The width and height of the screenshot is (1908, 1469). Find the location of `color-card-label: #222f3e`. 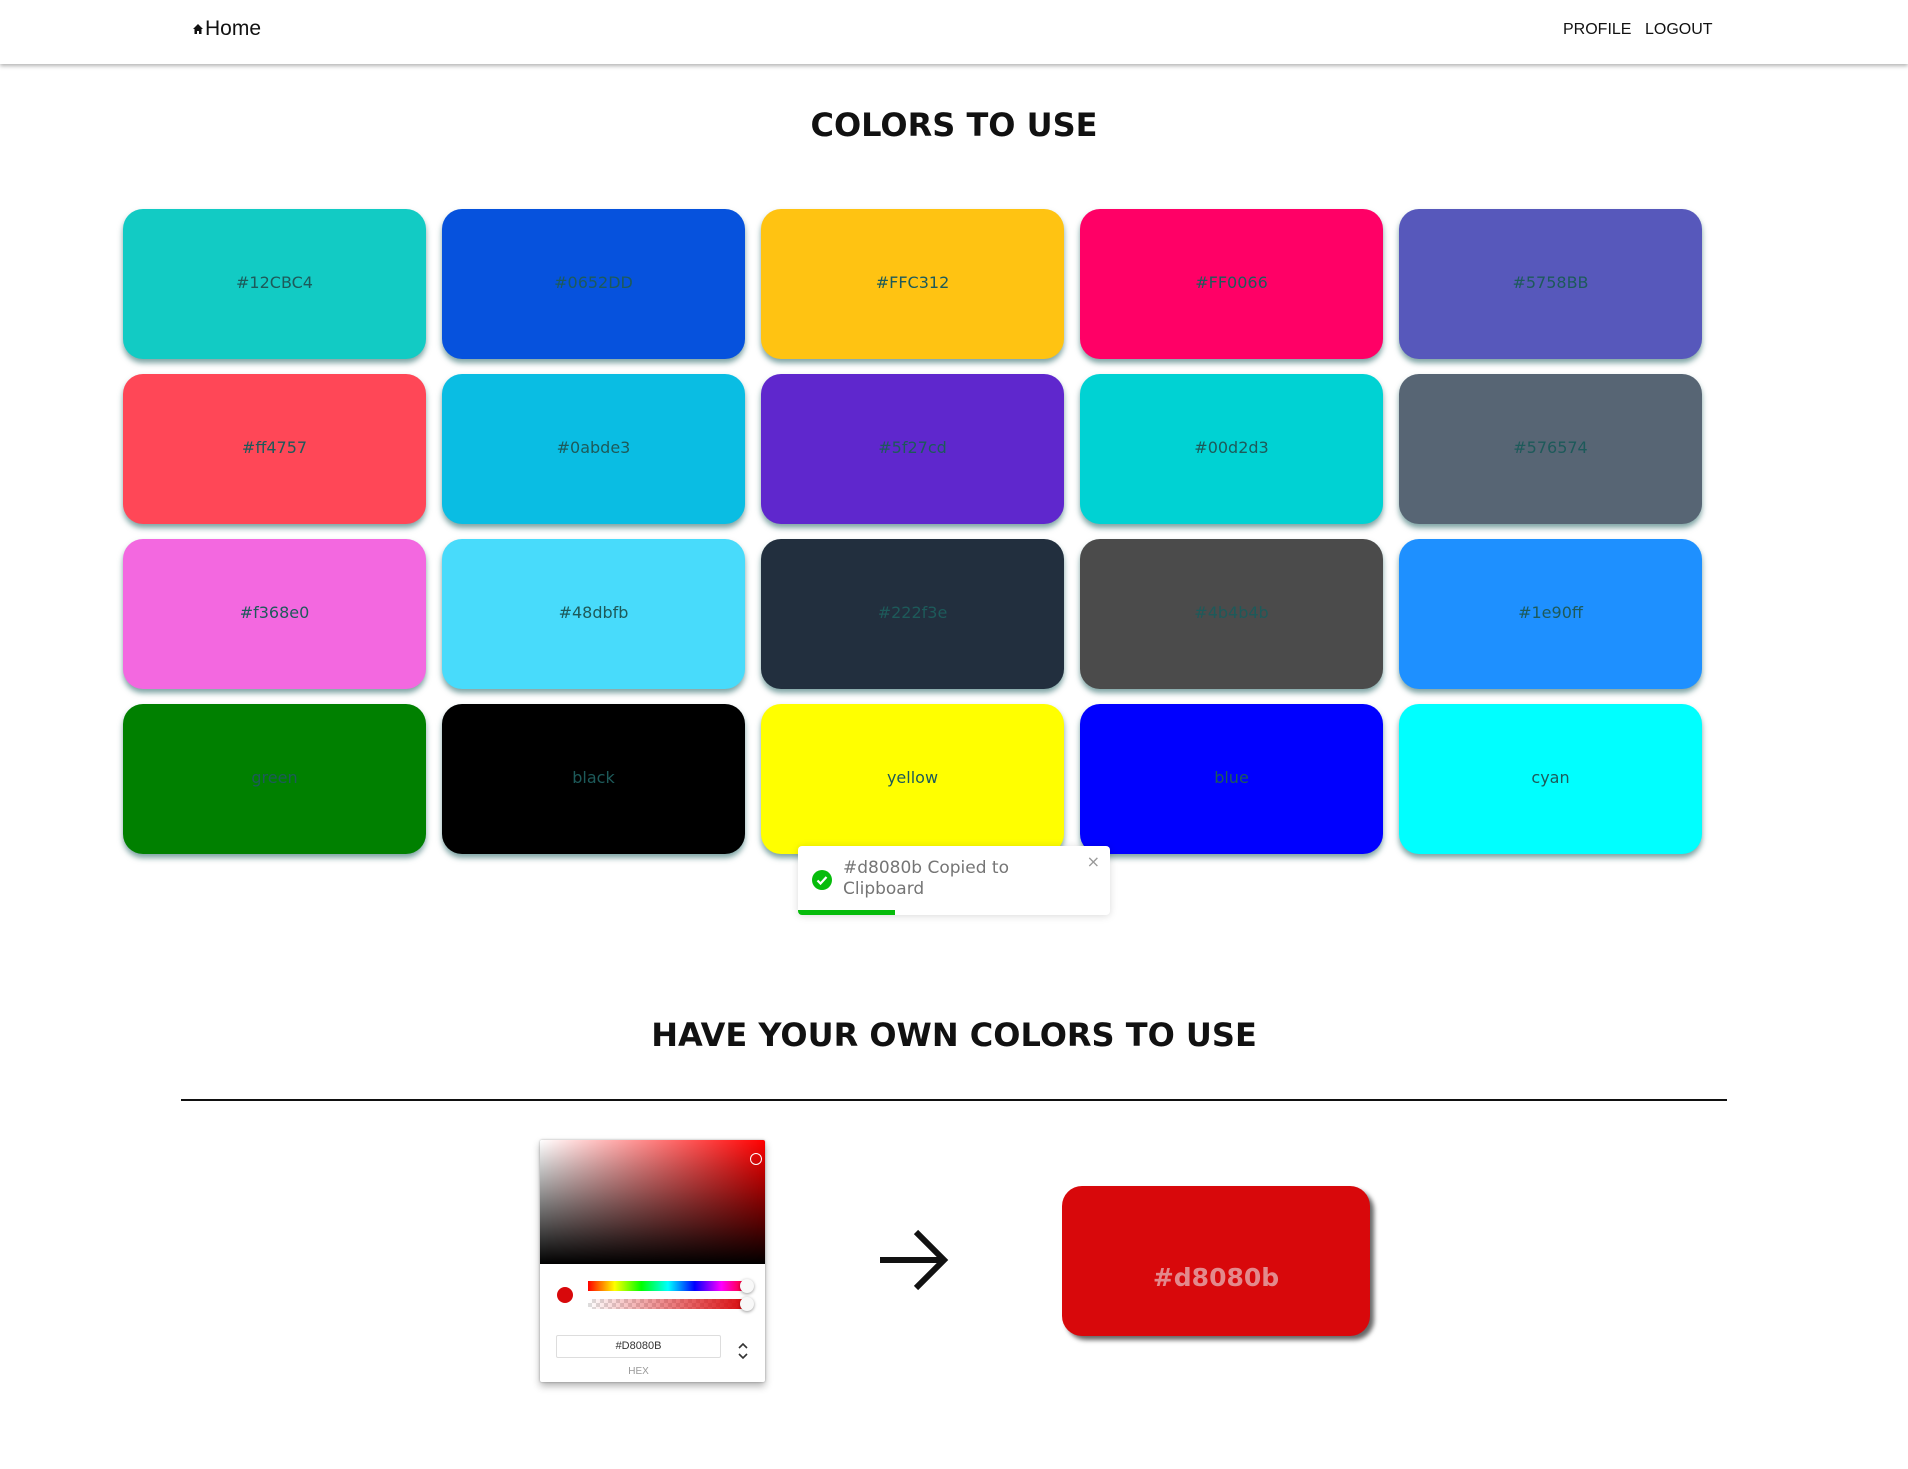

color-card-label: #222f3e is located at coordinates (912, 612).